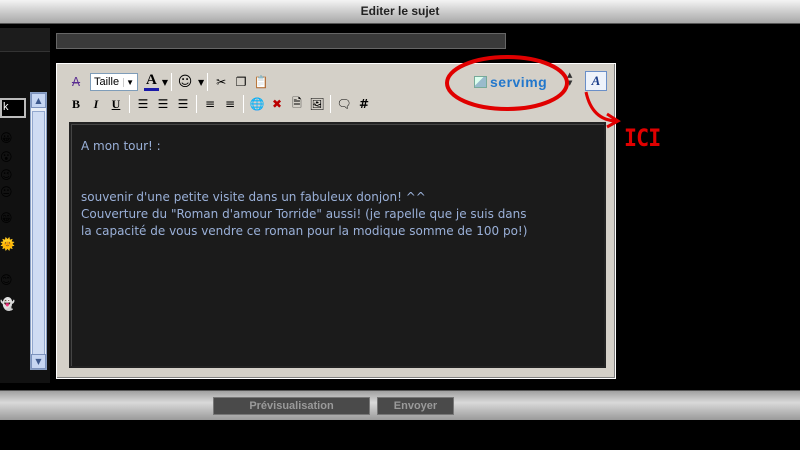 The image size is (800, 450). I want to click on switch-editor-icon: A, so click(596, 81).